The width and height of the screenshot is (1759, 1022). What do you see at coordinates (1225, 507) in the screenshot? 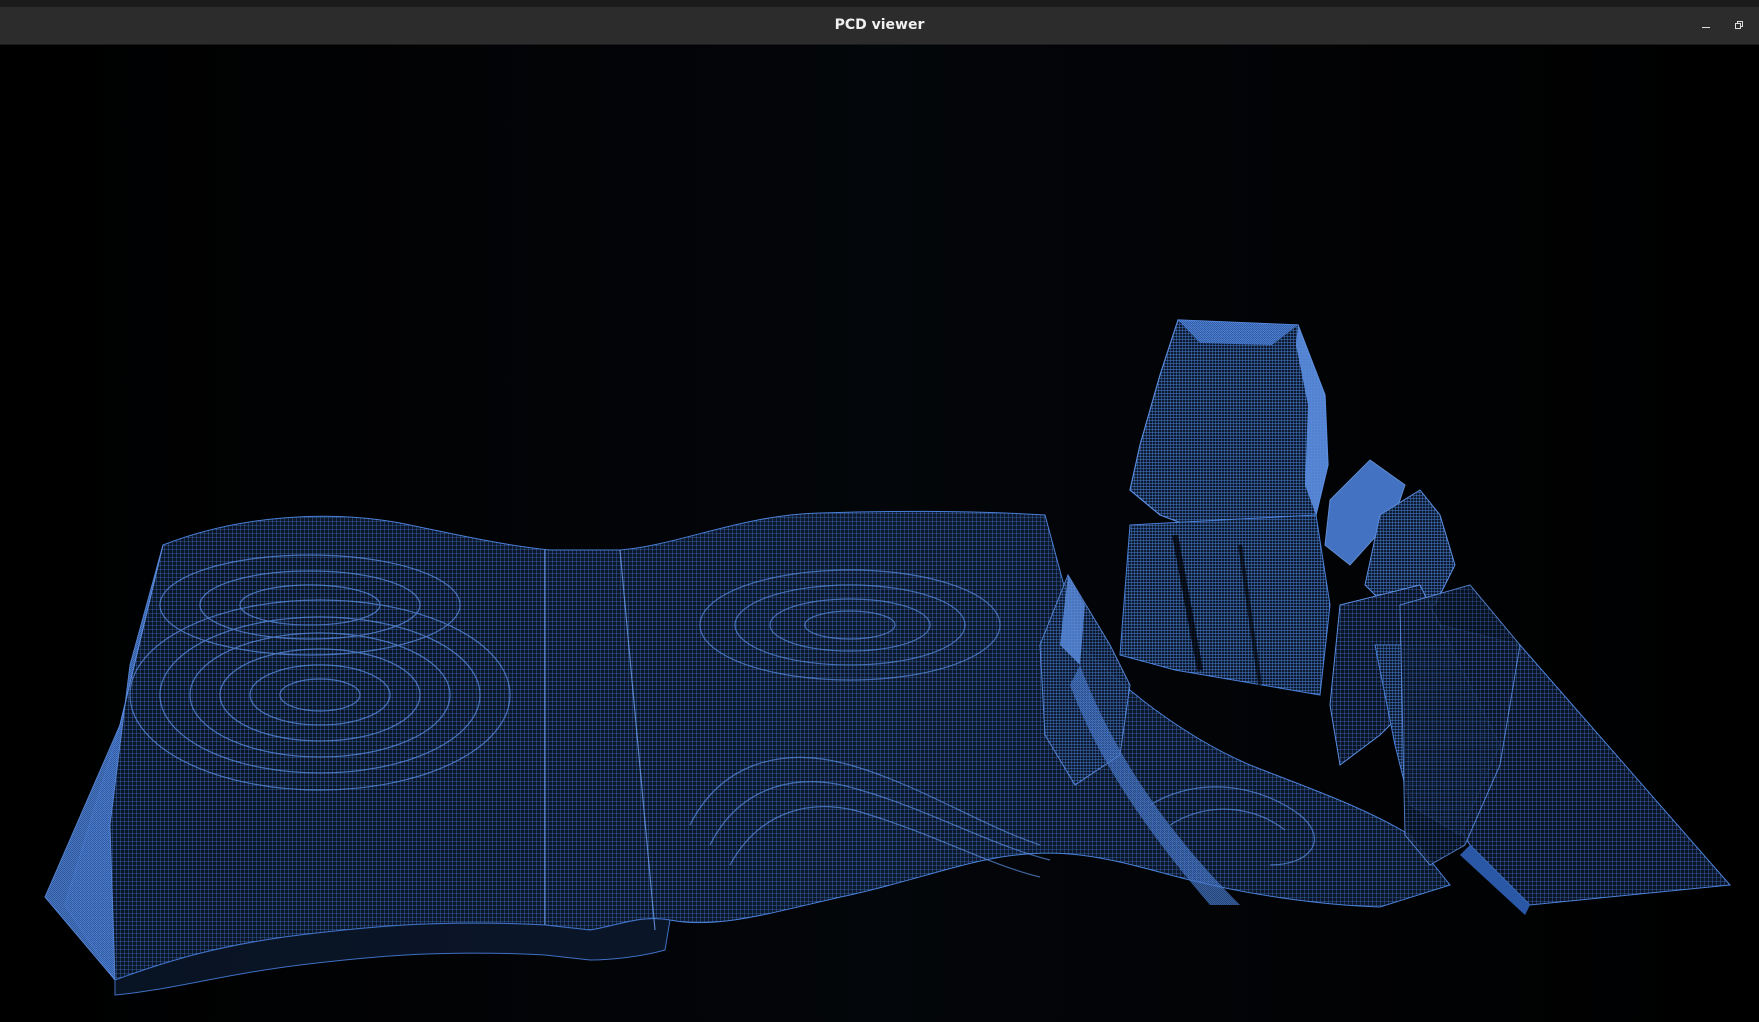
I see `rock-column` at bounding box center [1225, 507].